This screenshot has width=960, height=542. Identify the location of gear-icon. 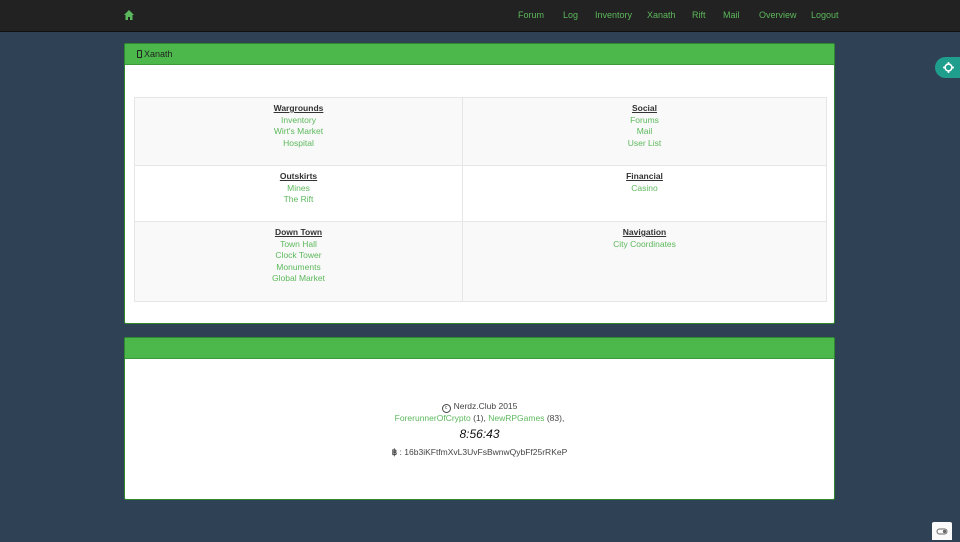
(948, 67).